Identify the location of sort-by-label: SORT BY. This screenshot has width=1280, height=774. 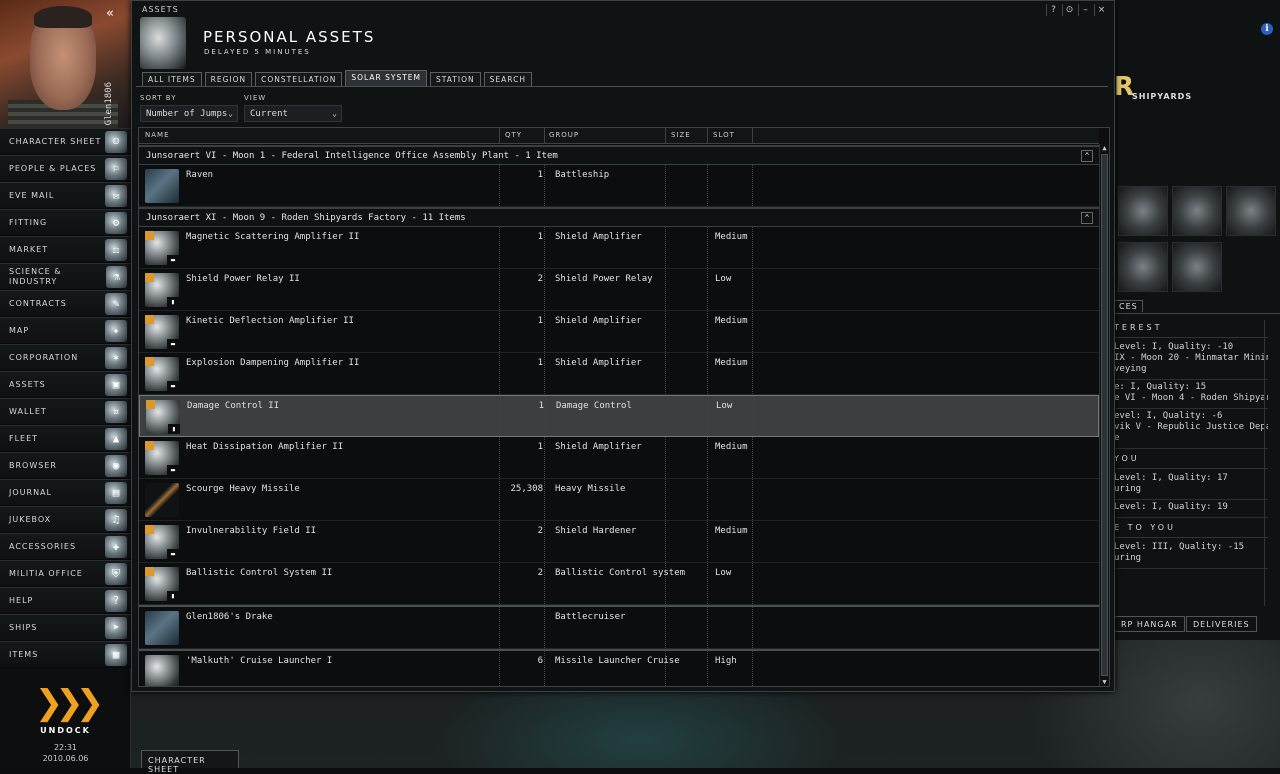
(158, 98).